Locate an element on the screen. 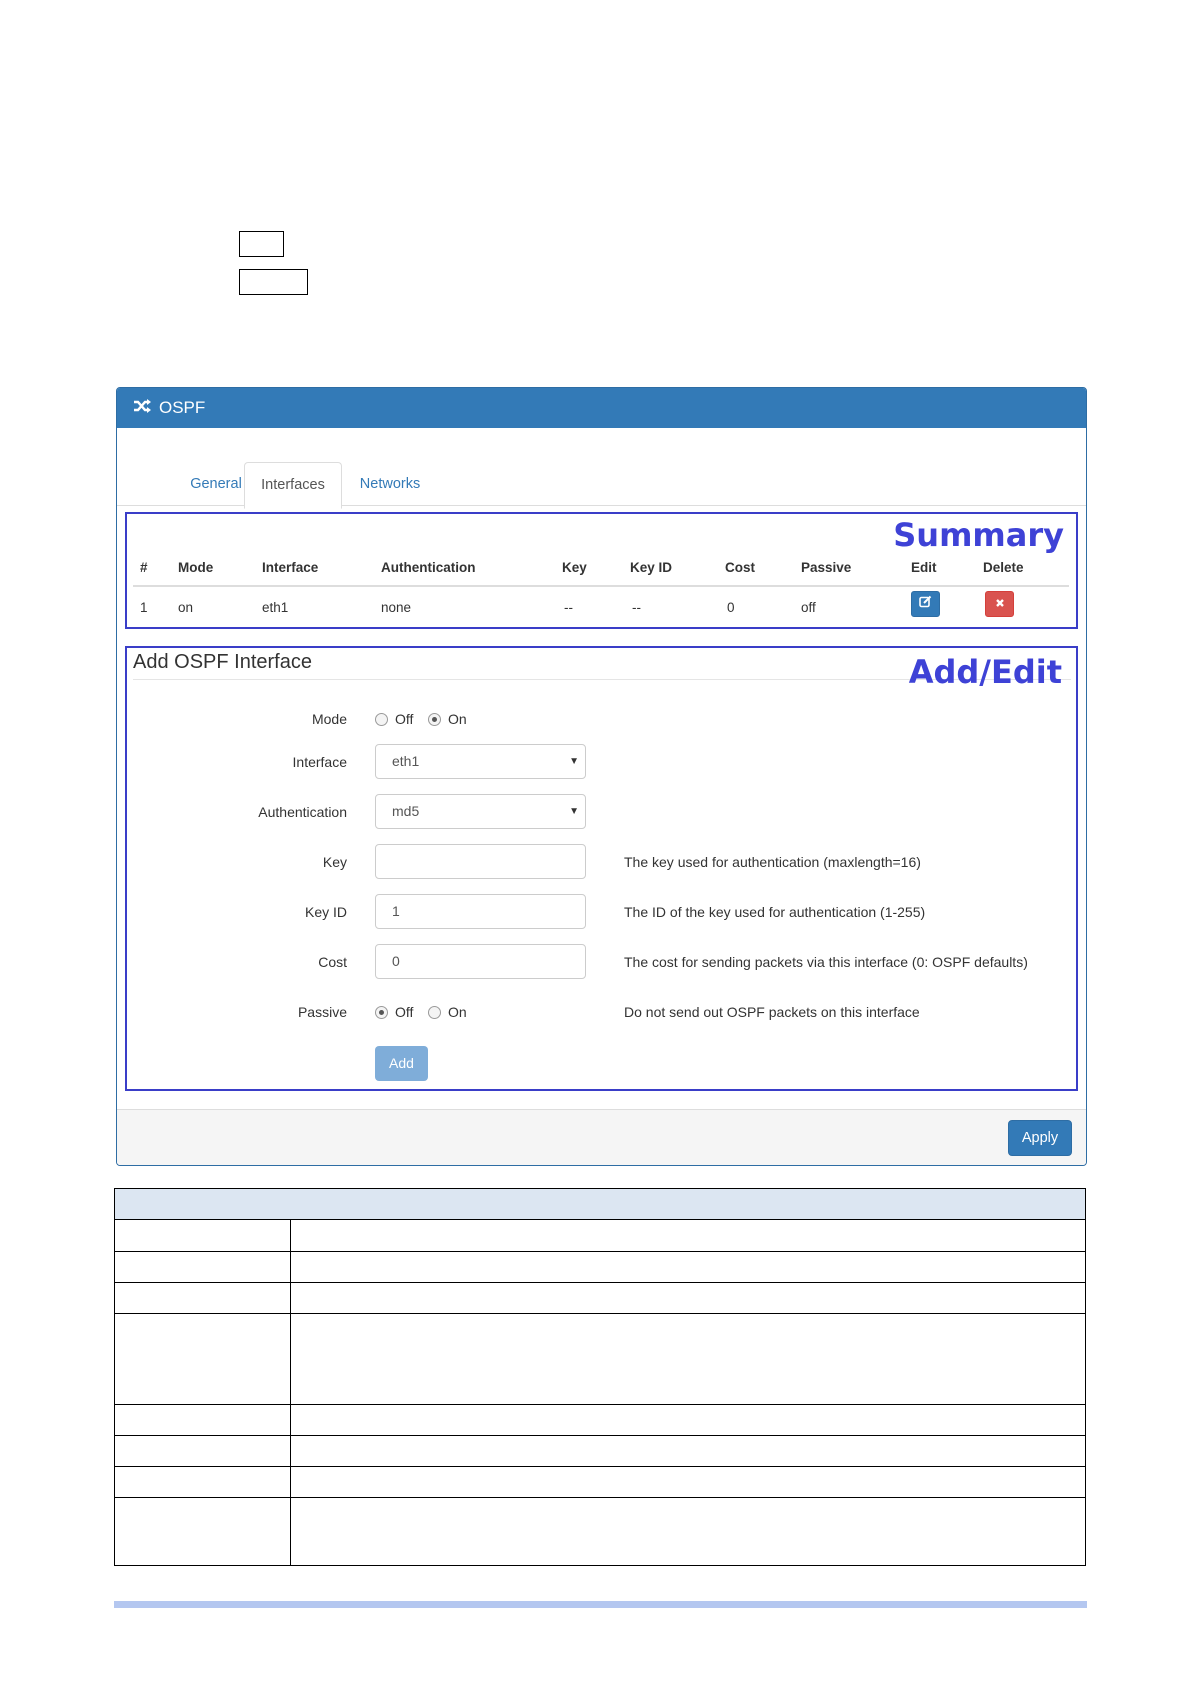 The image size is (1191, 1684). authentication-select: md5 ▼ is located at coordinates (480, 811).